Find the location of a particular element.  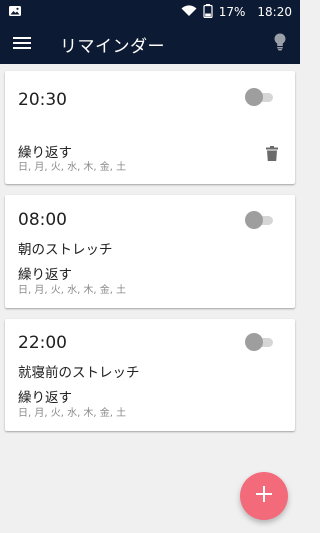

add-reminder-button is located at coordinates (264, 496).